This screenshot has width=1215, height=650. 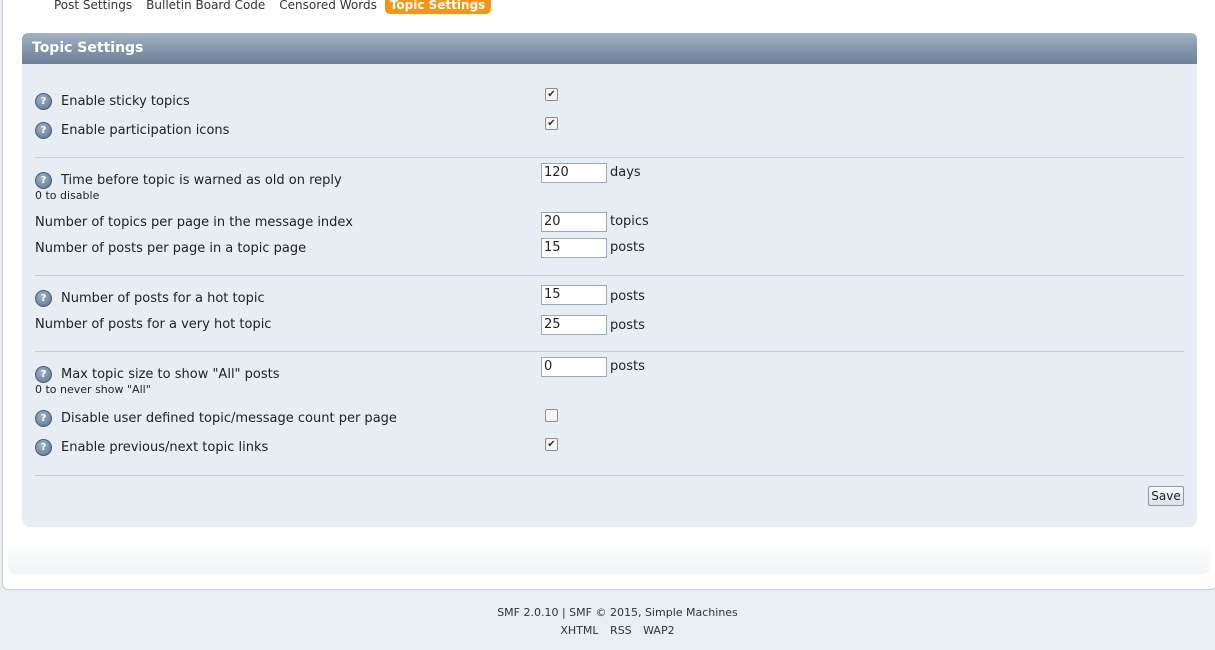 What do you see at coordinates (93, 389) in the screenshot?
I see `setting-hint: 0 to never show "All"` at bounding box center [93, 389].